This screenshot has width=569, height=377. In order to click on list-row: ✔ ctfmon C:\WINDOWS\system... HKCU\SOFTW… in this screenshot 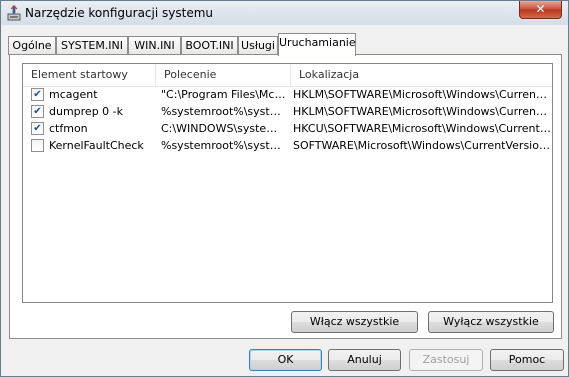, I will do `click(287, 128)`.